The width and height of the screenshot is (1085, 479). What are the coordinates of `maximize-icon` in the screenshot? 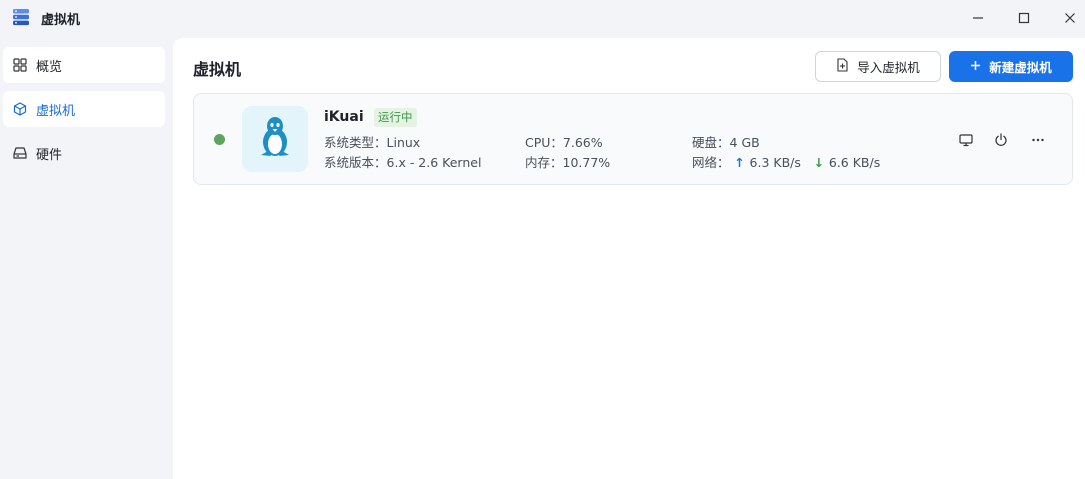 It's located at (1024, 18).